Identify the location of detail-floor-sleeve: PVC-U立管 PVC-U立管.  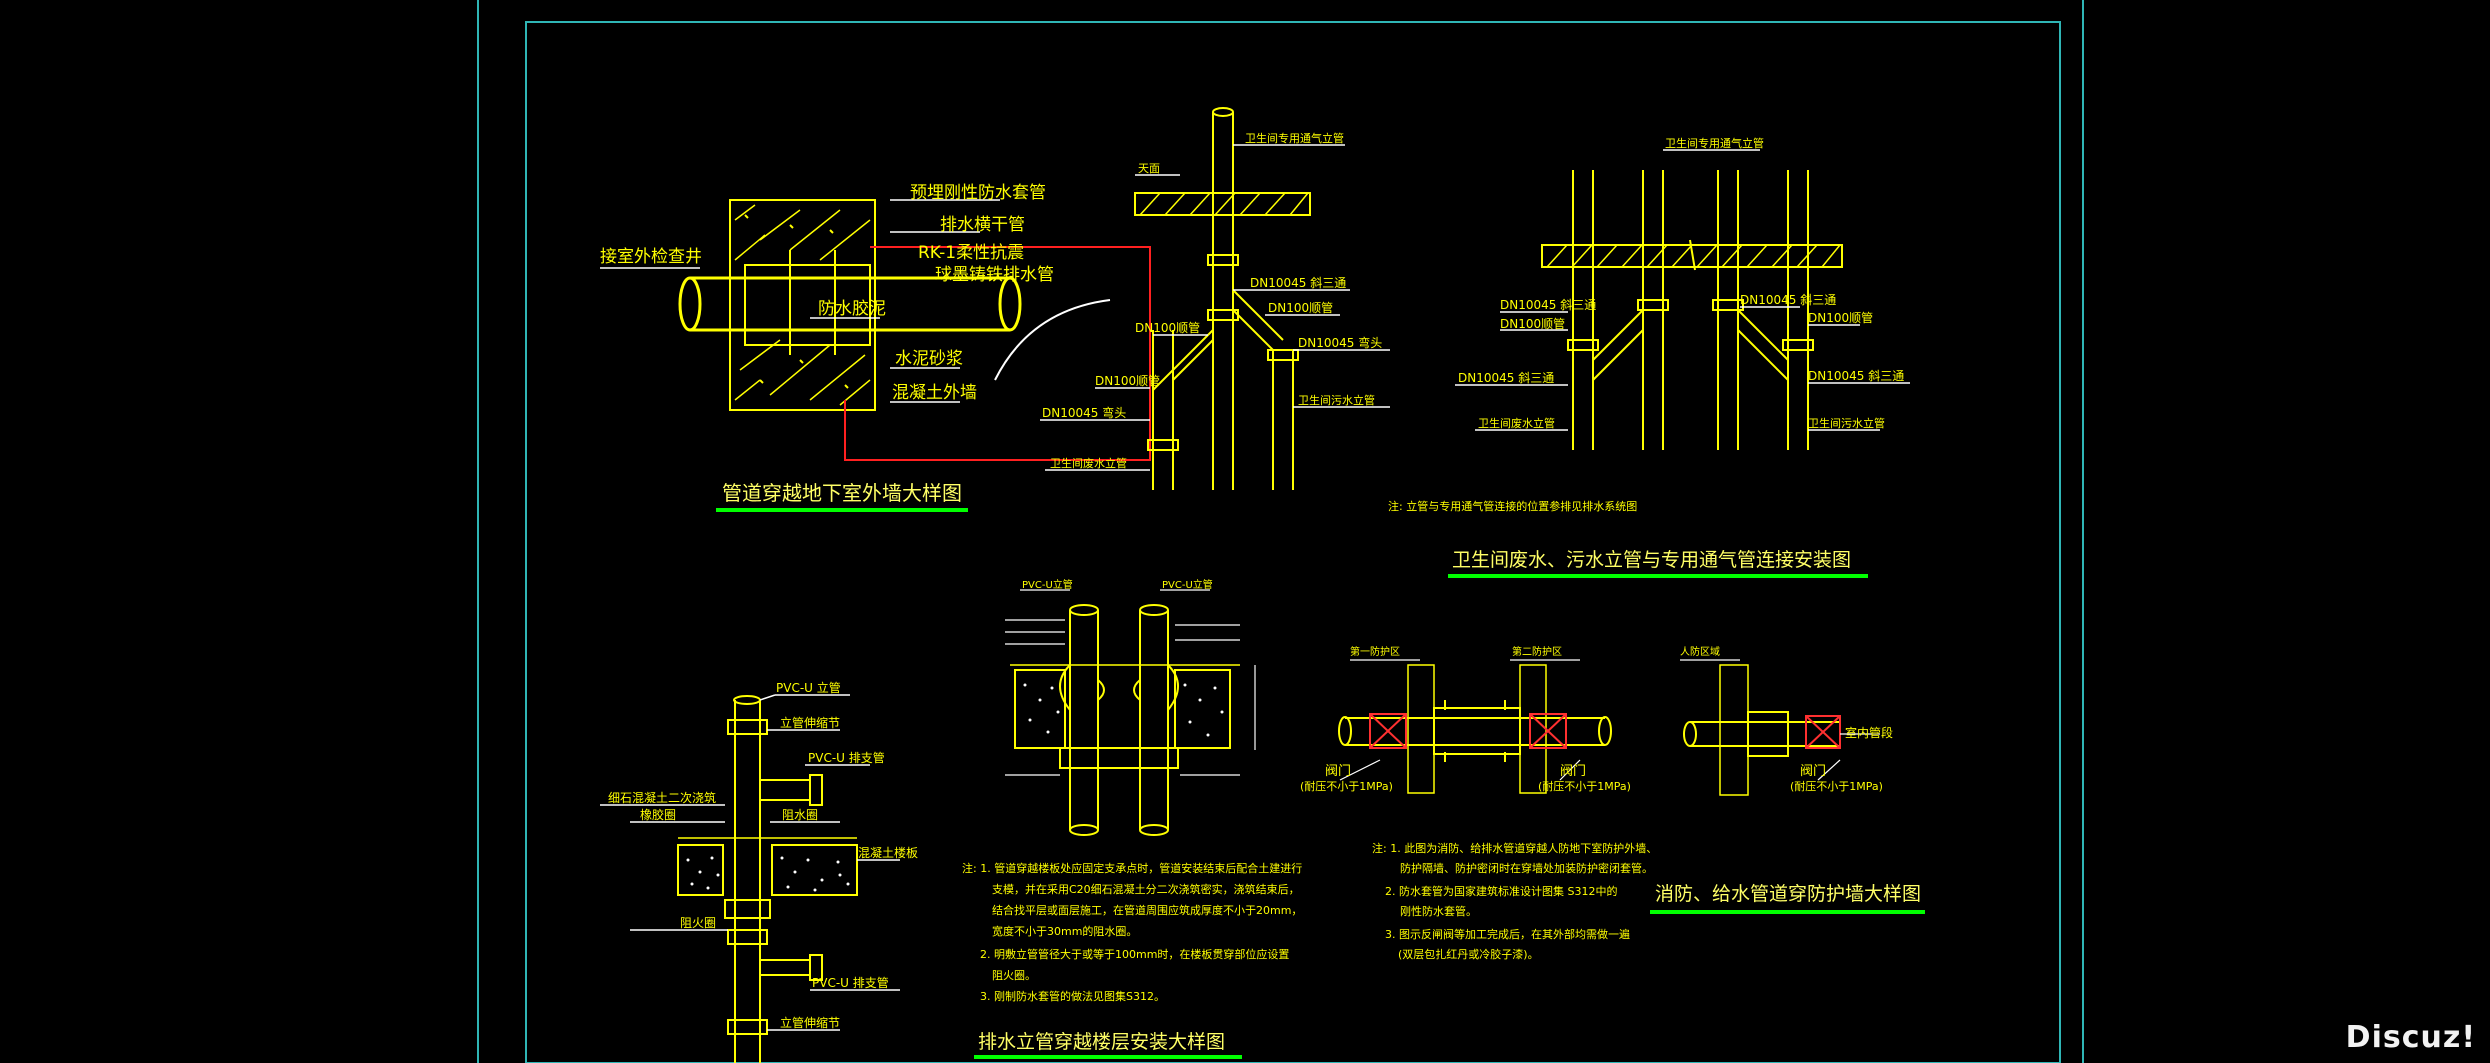
(1130, 707).